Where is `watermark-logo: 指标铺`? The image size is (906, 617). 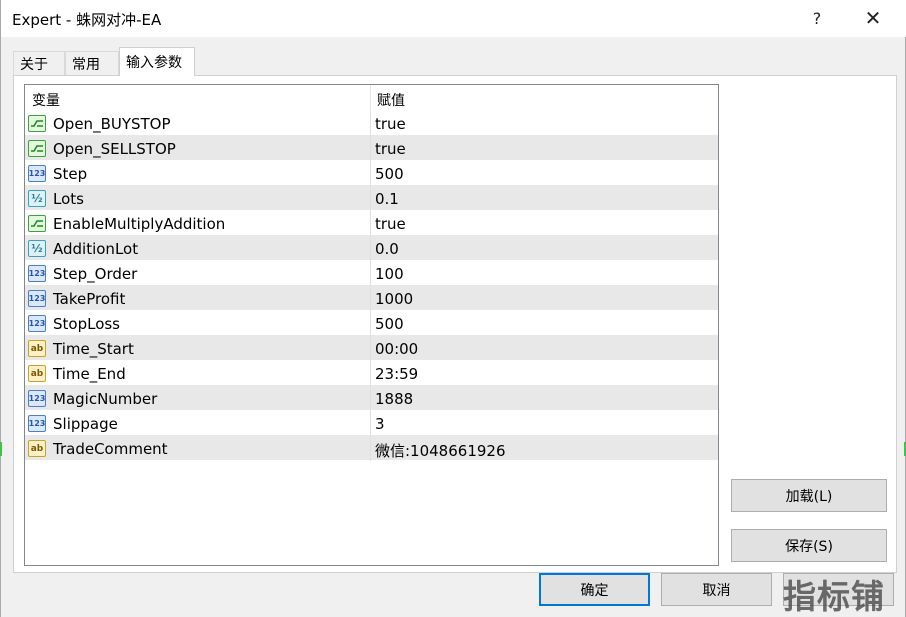
watermark-logo: 指标铺 is located at coordinates (834, 596).